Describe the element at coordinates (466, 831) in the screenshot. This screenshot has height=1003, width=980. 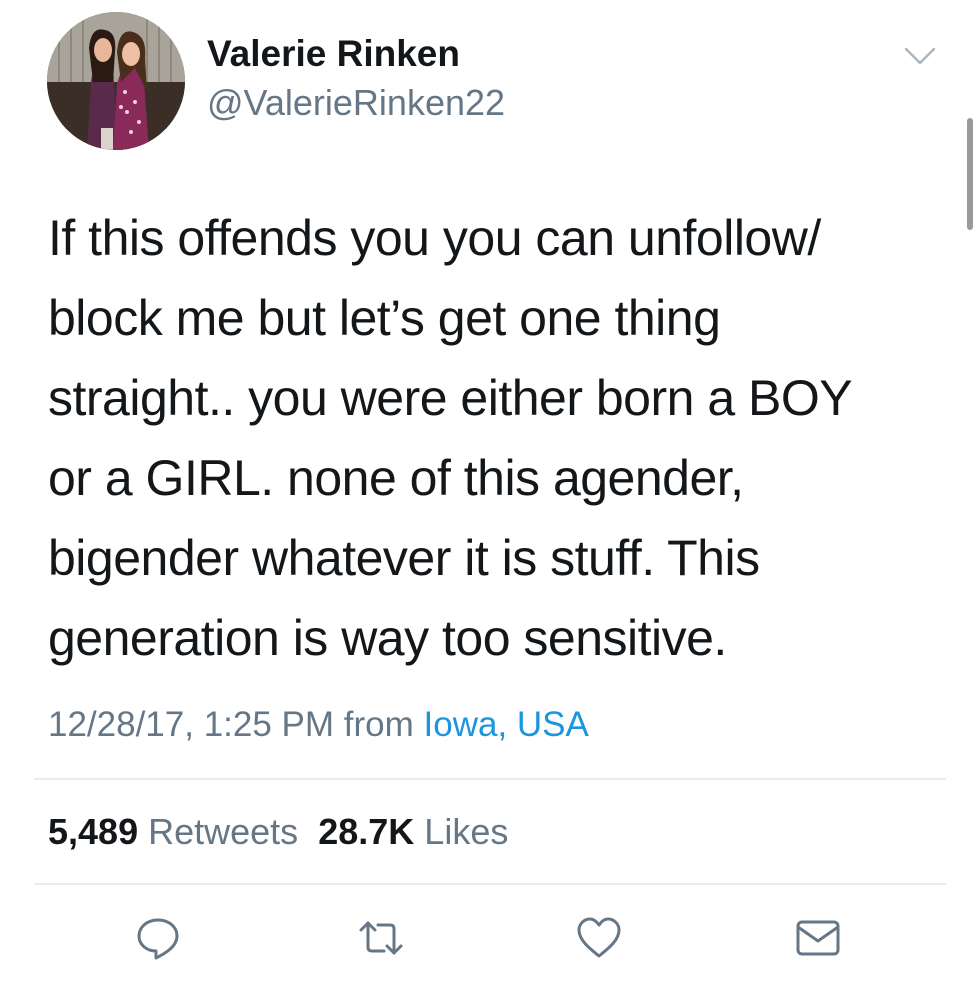
I see `likes-label: Likes` at that location.